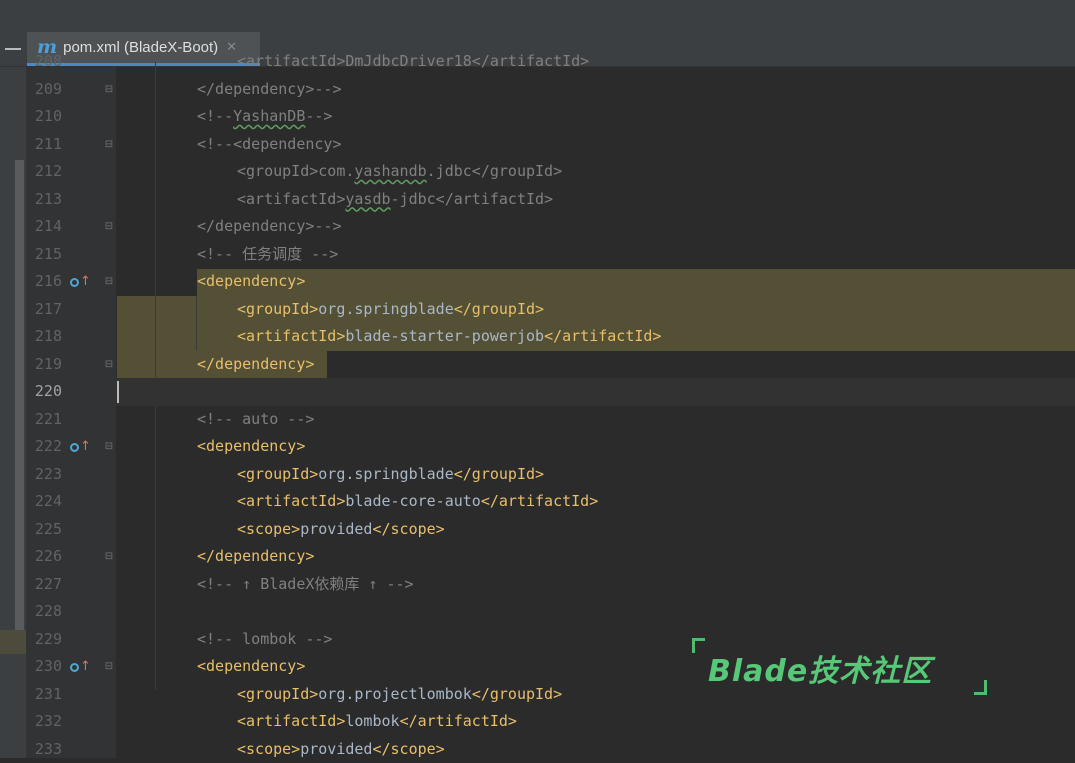 The width and height of the screenshot is (1075, 763). Describe the element at coordinates (44, 145) in the screenshot. I see `line-number: 211` at that location.